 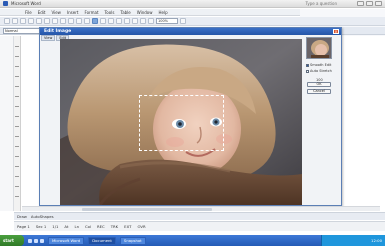 I want to click on menu-view: View, so click(x=56, y=12).